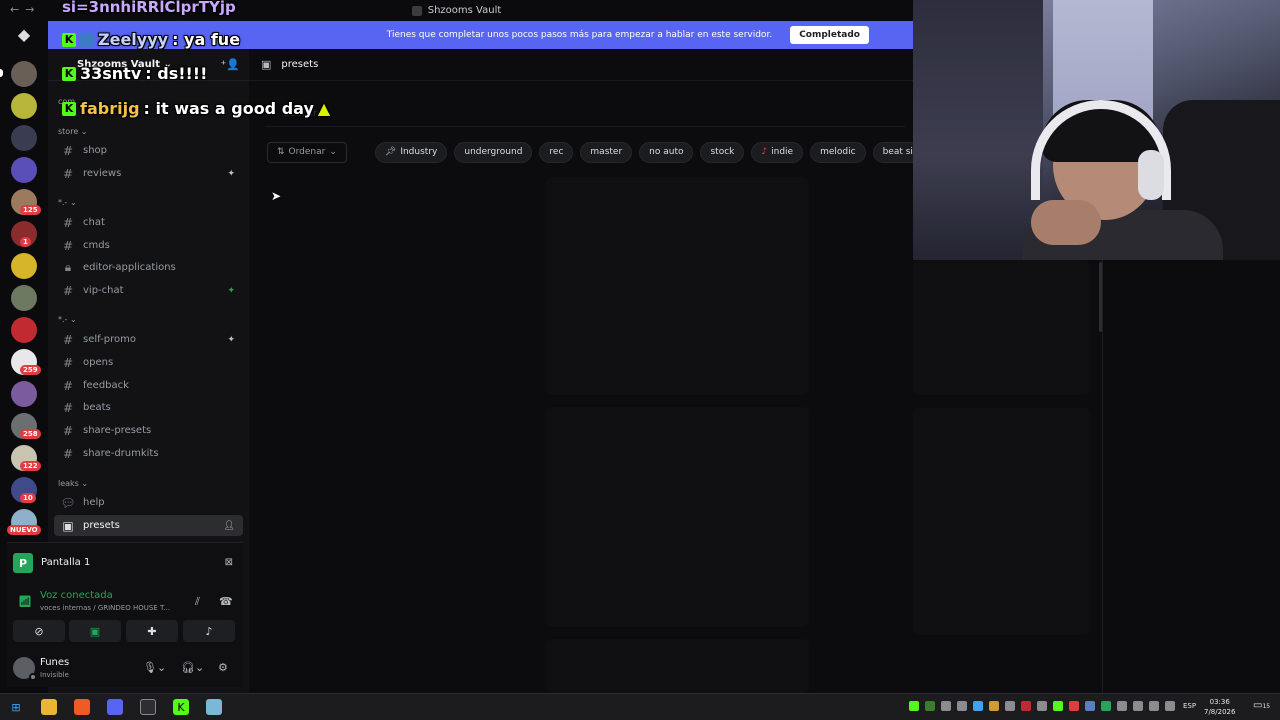  Describe the element at coordinates (96, 245) in the screenshot. I see `channel-label: cmds` at that location.